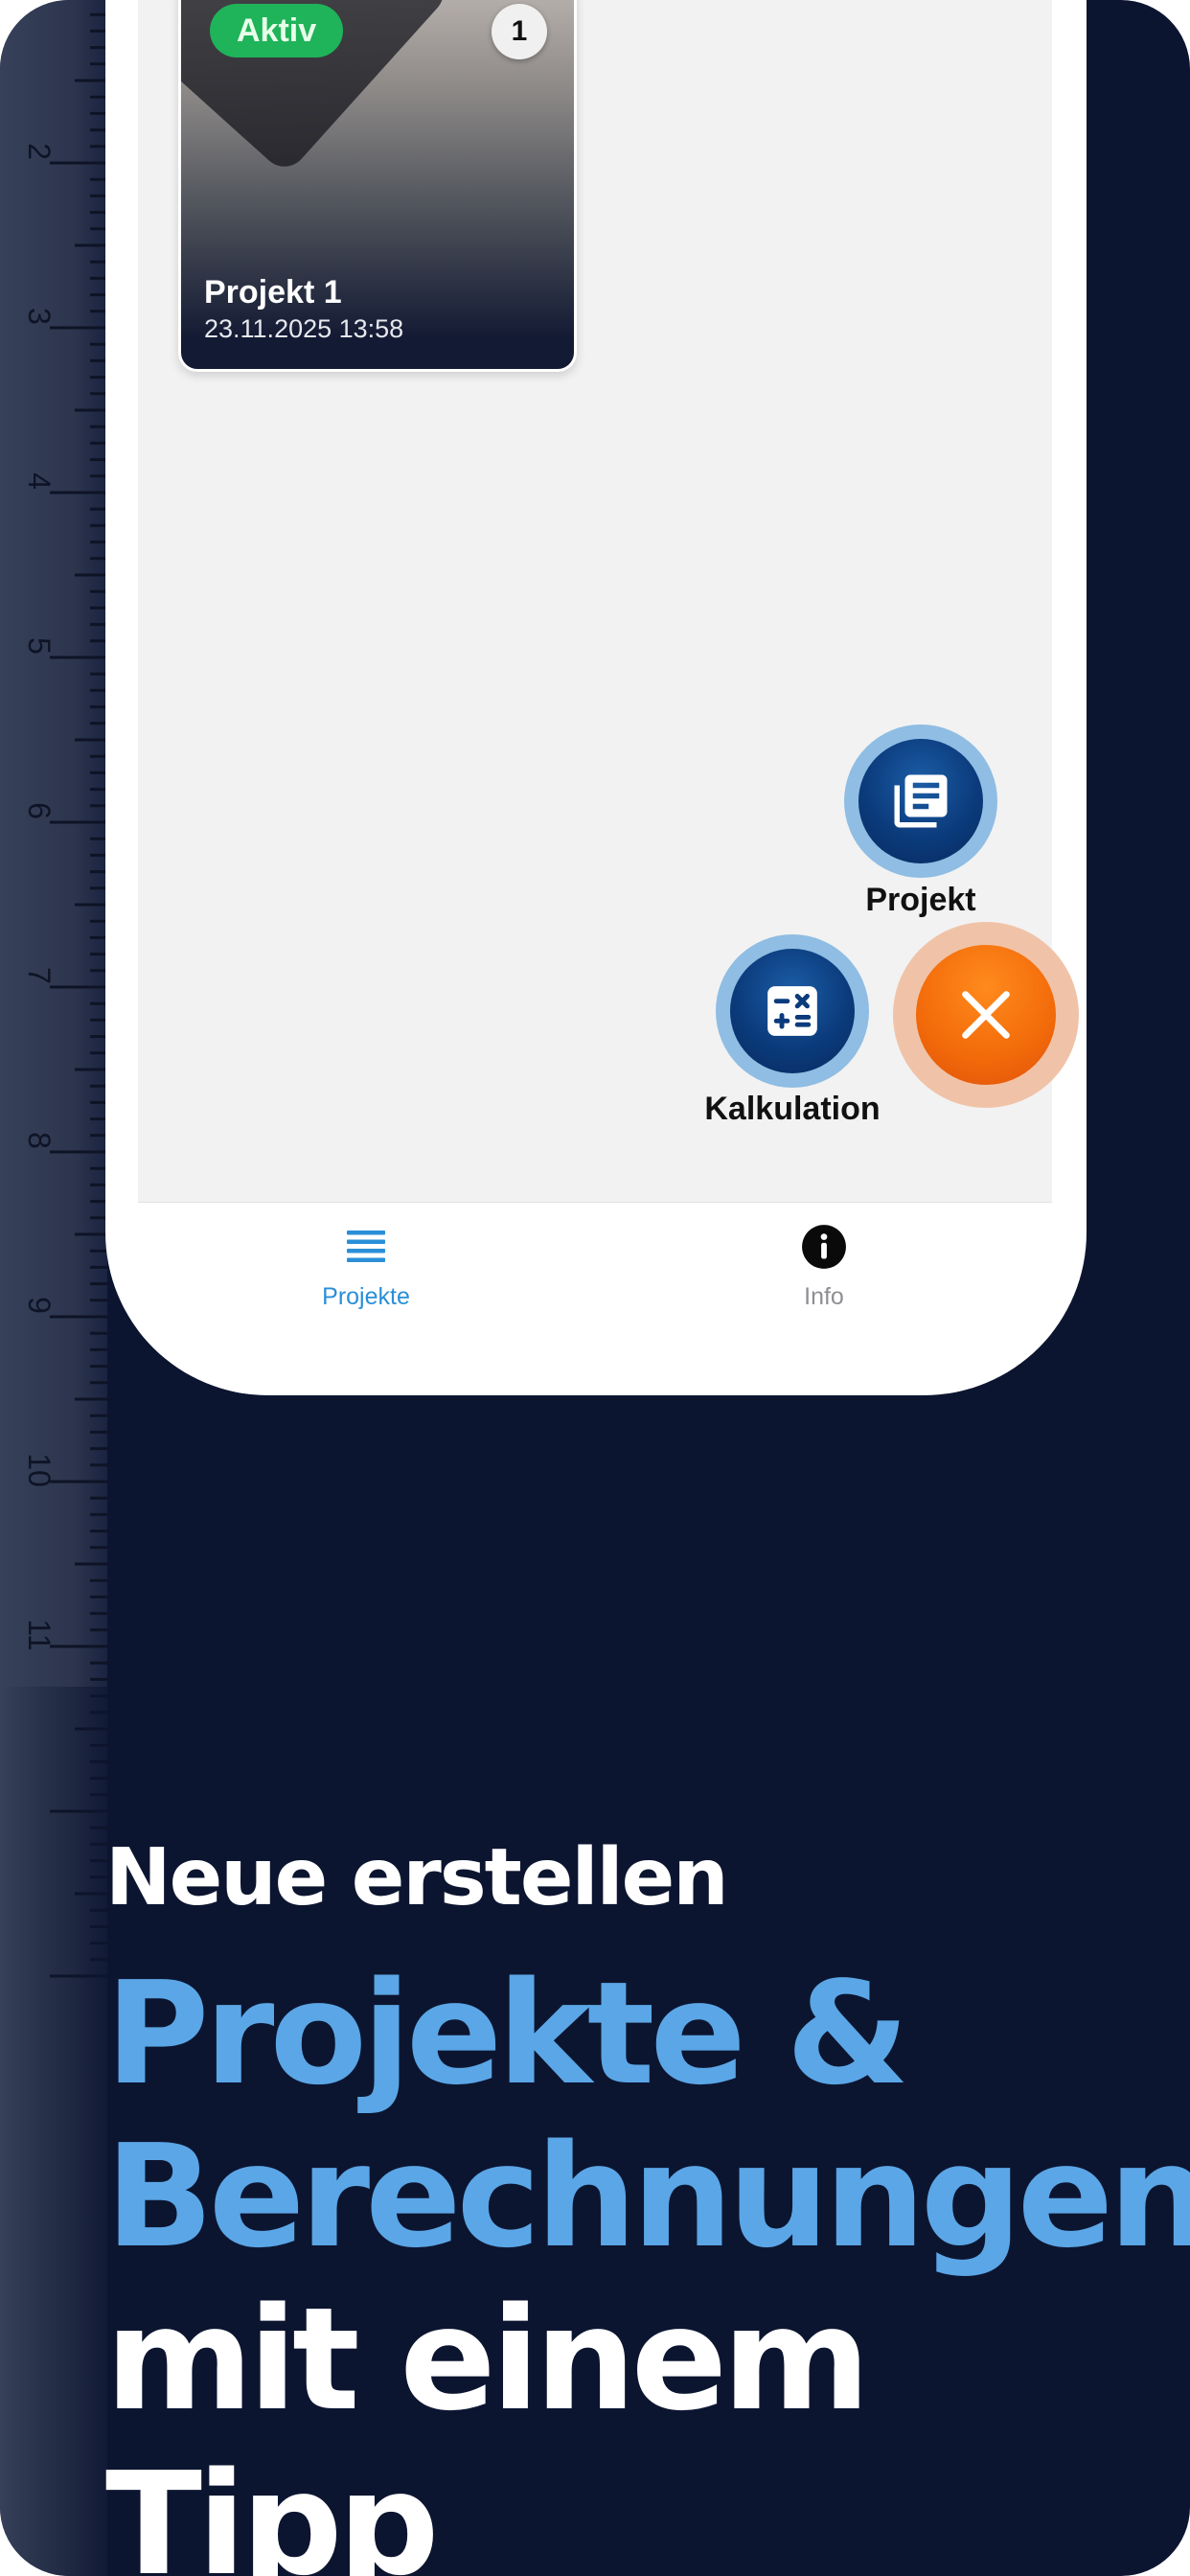 The image size is (1190, 2576). I want to click on new-calculation-label: Kalkulation, so click(793, 1109).